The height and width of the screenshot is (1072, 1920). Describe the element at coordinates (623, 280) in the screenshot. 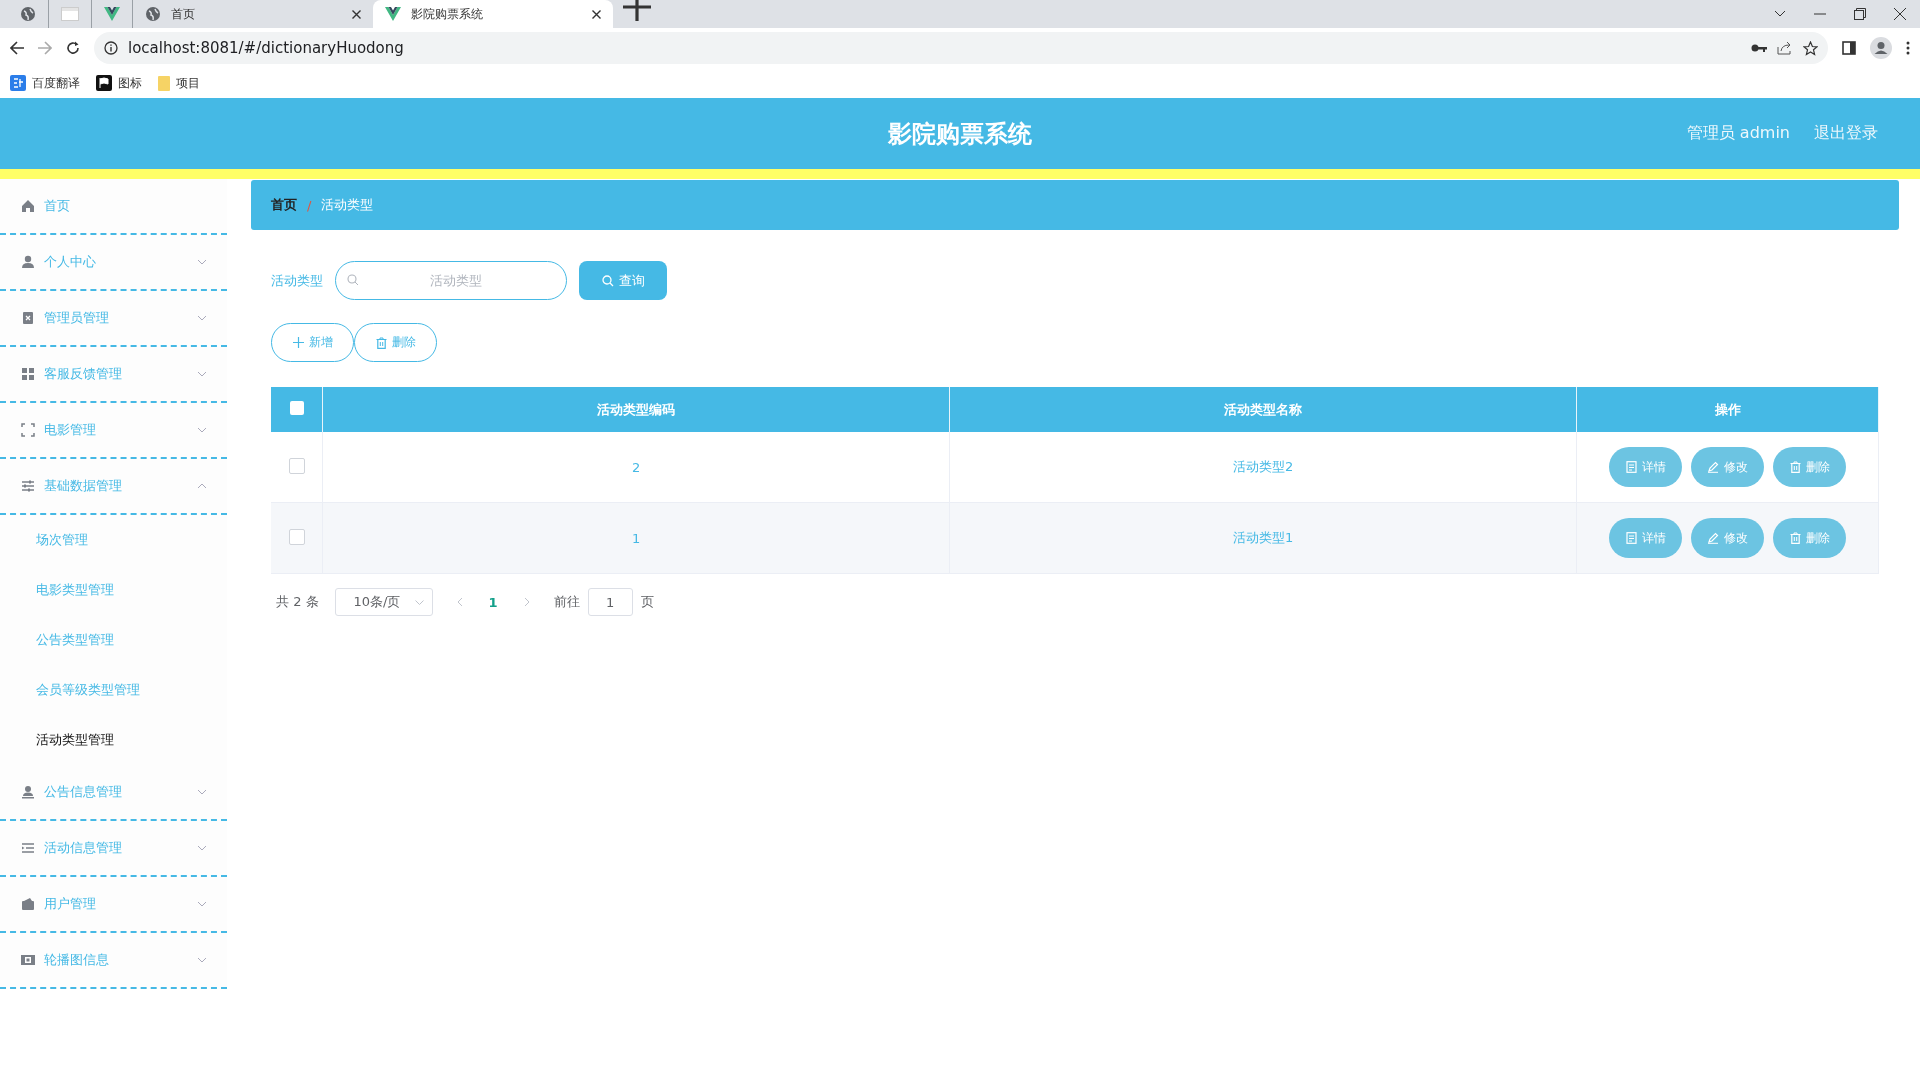

I see `search-button: 查询` at that location.